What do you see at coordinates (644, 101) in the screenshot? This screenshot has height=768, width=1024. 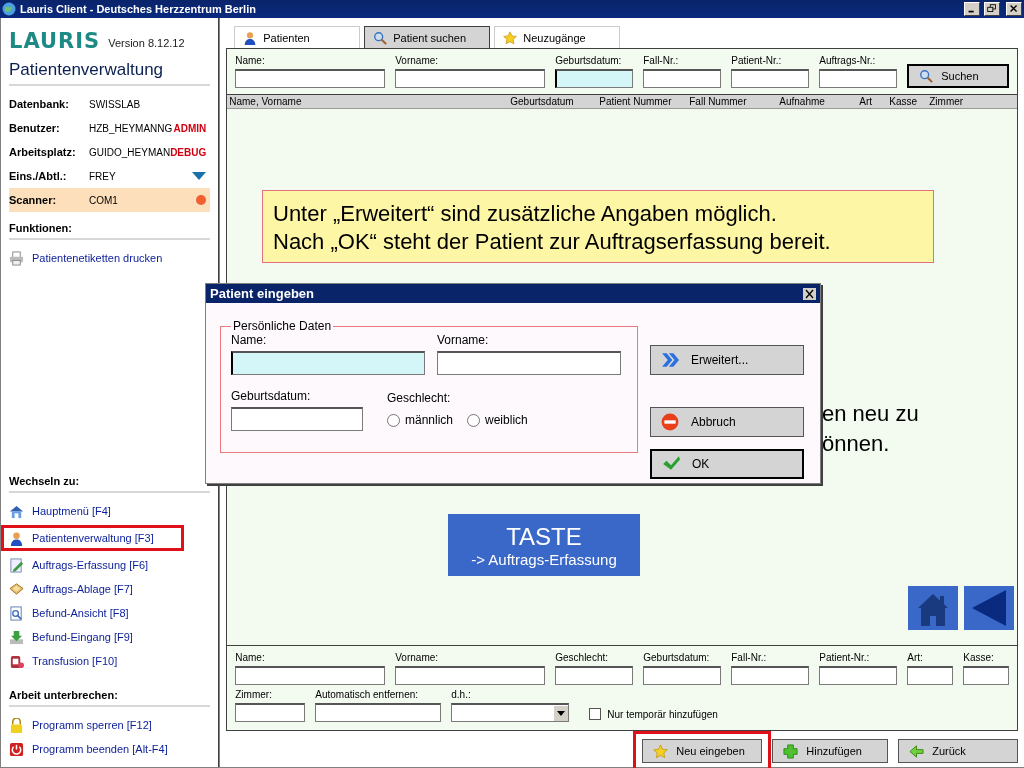 I see `column-header: Patient Nummer` at bounding box center [644, 101].